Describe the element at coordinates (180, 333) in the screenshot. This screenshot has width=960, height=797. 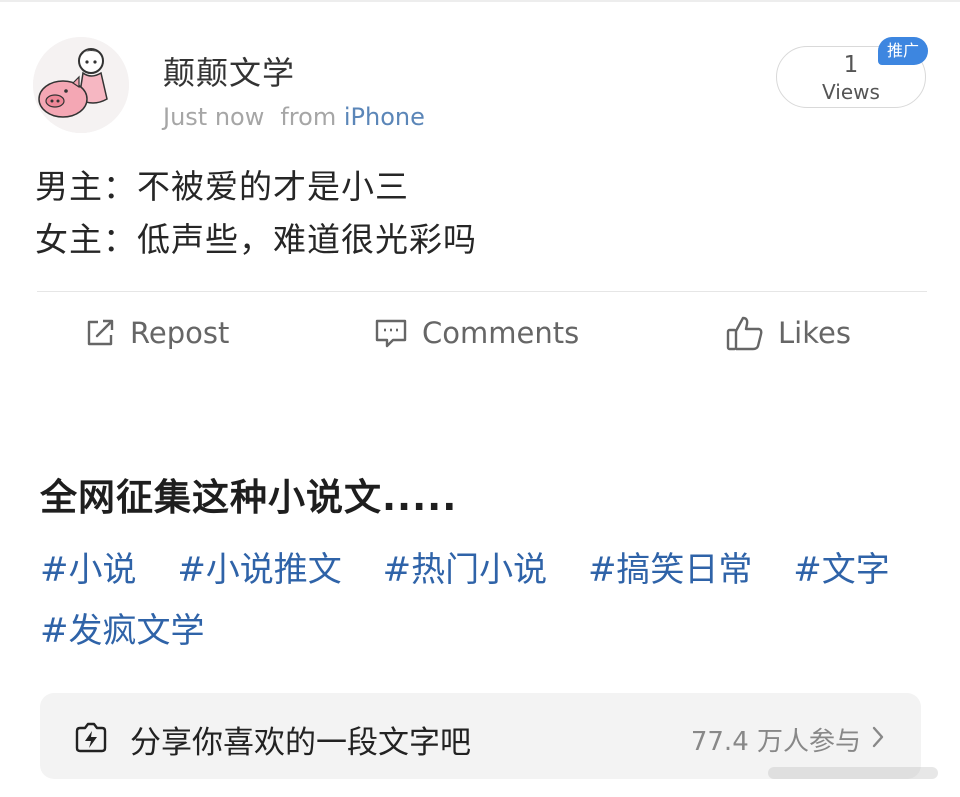
I see `repost-label: Repost` at that location.